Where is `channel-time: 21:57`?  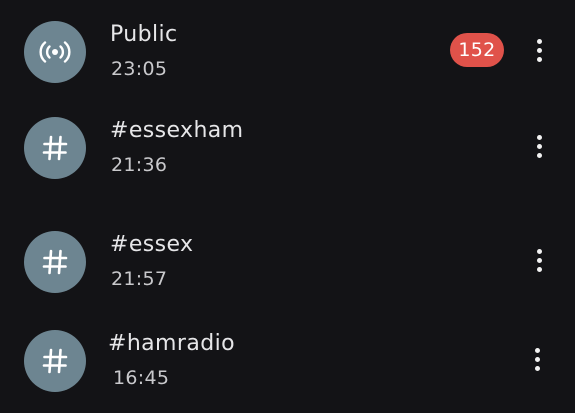
channel-time: 21:57 is located at coordinates (139, 279).